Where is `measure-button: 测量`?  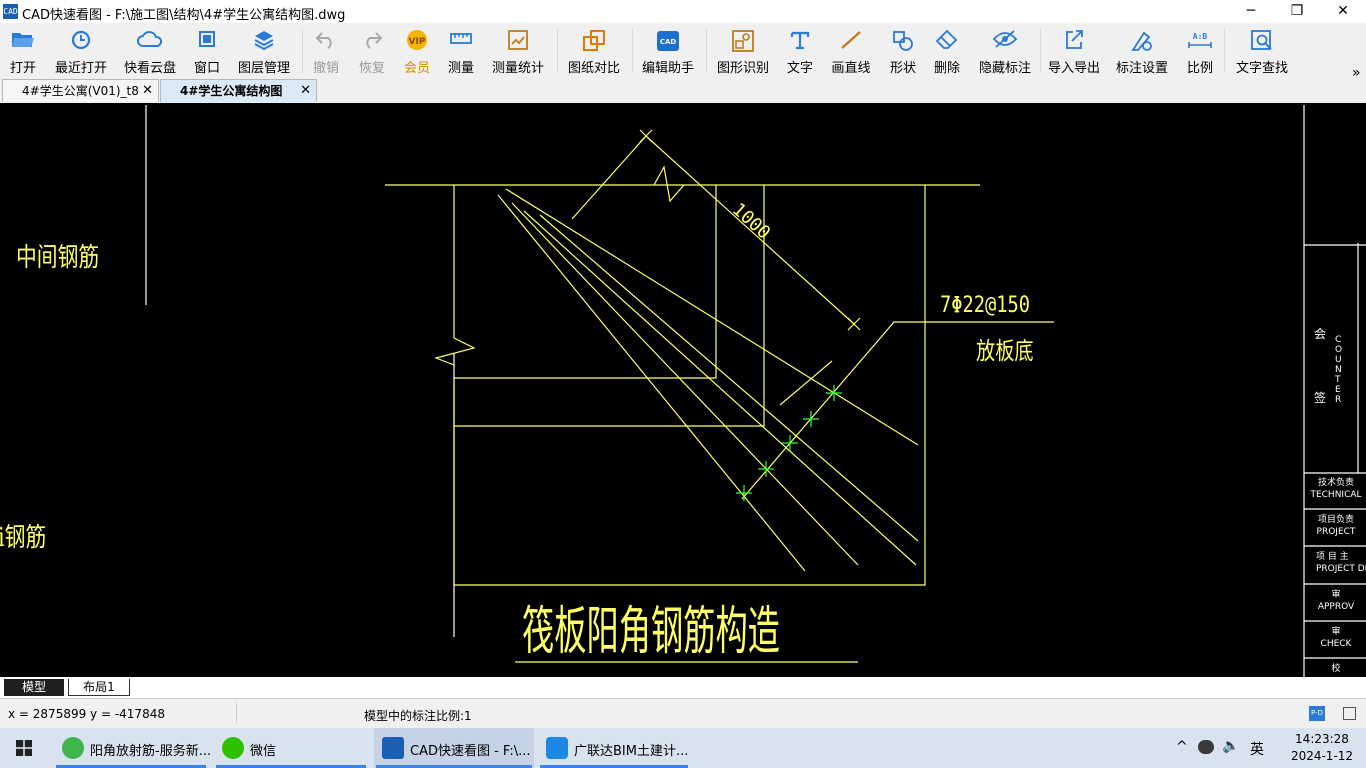
measure-button: 测量 is located at coordinates (461, 51).